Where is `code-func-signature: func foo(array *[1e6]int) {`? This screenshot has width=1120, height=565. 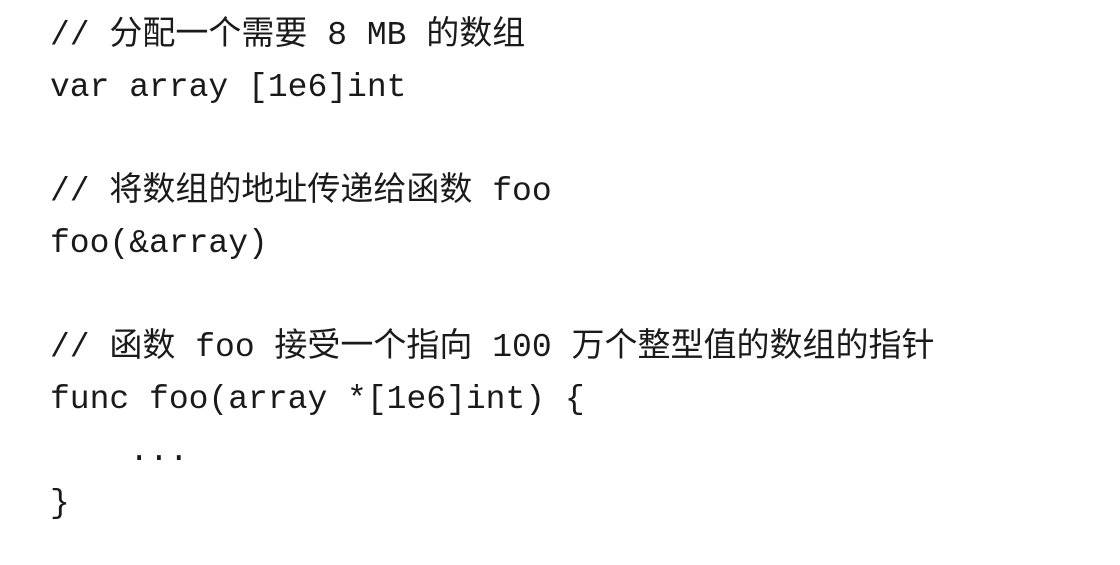
code-func-signature: func foo(array *[1e6]int) { is located at coordinates (317, 399).